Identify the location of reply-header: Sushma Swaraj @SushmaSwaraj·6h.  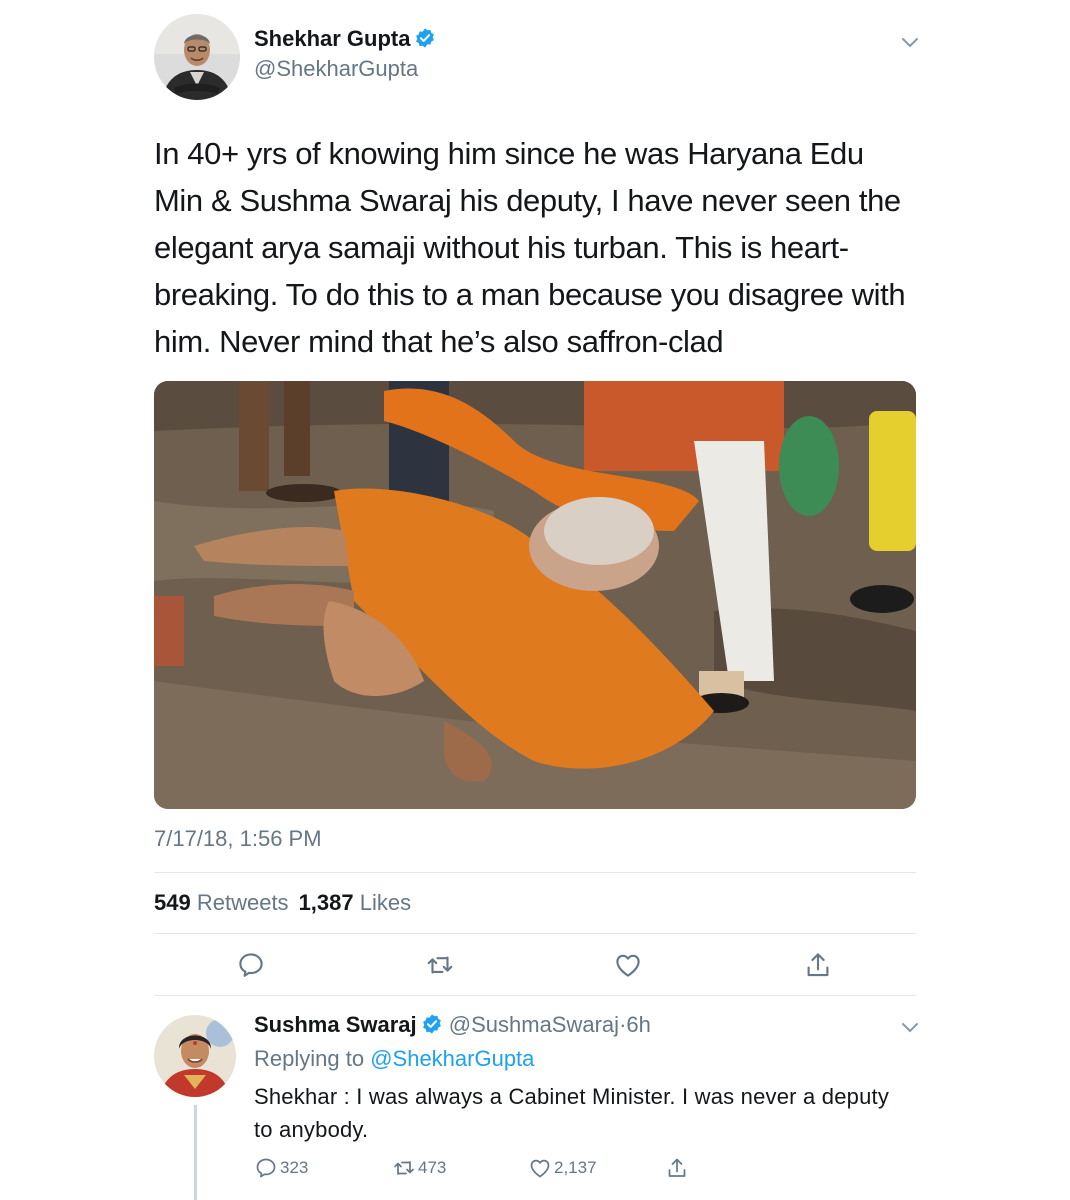
(452, 1025).